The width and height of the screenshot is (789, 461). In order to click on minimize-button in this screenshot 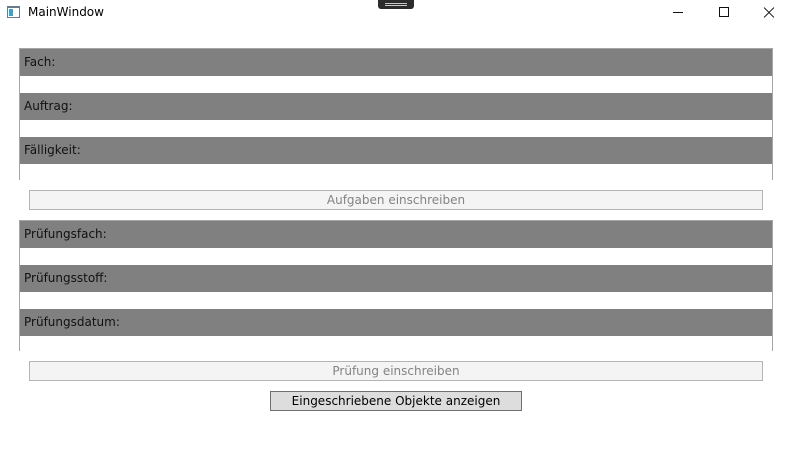, I will do `click(679, 13)`.